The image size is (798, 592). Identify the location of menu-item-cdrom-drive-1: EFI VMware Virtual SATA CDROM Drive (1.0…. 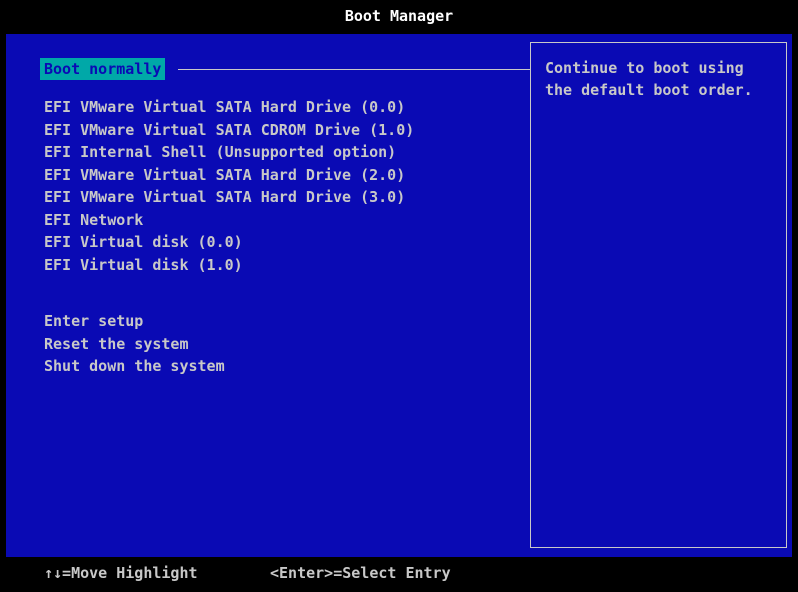
(229, 130).